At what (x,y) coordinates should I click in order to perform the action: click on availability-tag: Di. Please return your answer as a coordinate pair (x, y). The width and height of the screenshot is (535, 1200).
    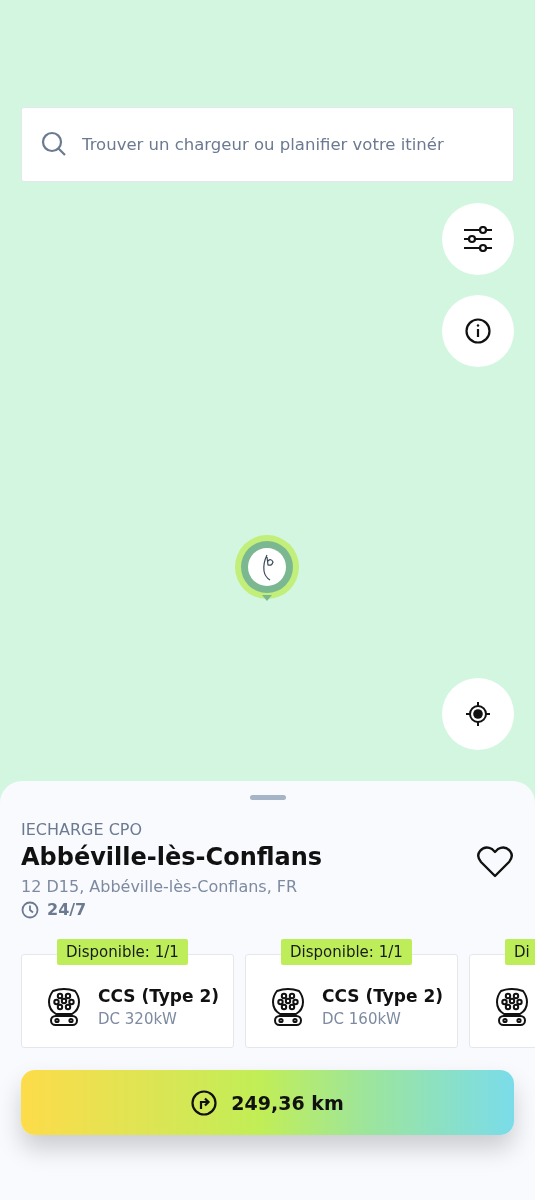
    Looking at the image, I should click on (520, 952).